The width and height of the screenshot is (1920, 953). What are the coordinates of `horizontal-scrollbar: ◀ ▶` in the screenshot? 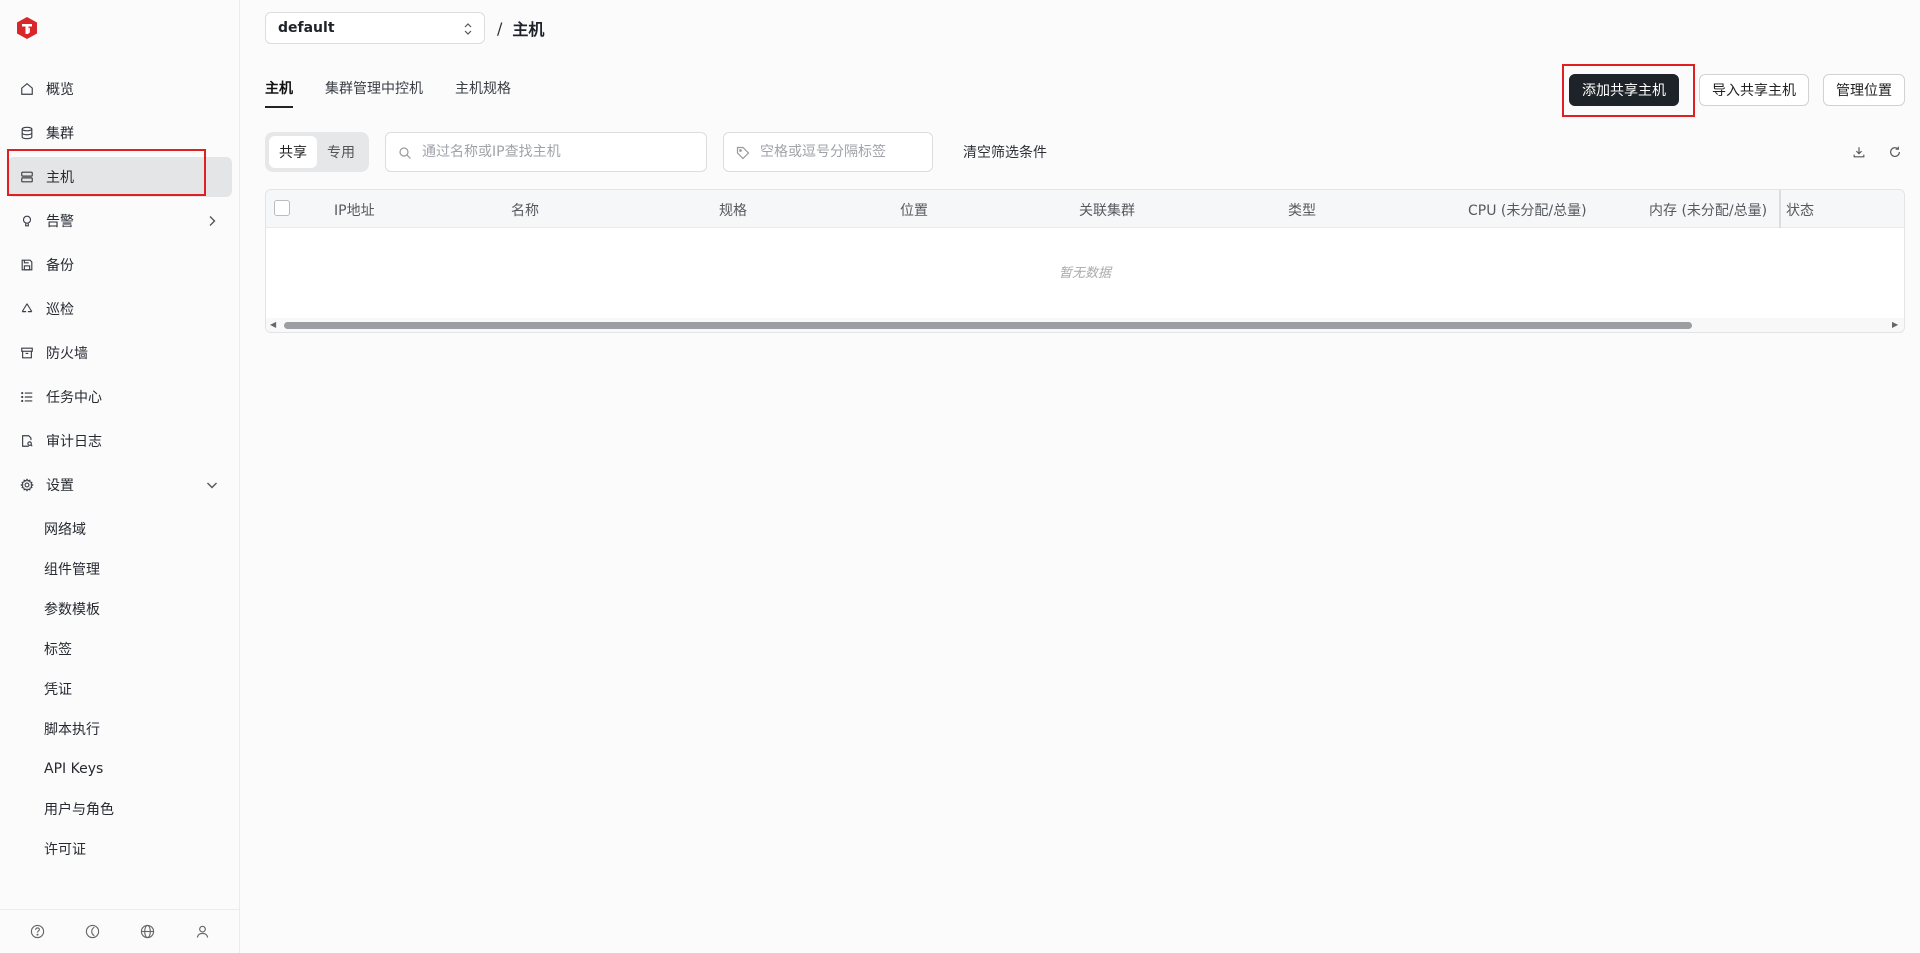 It's located at (1085, 325).